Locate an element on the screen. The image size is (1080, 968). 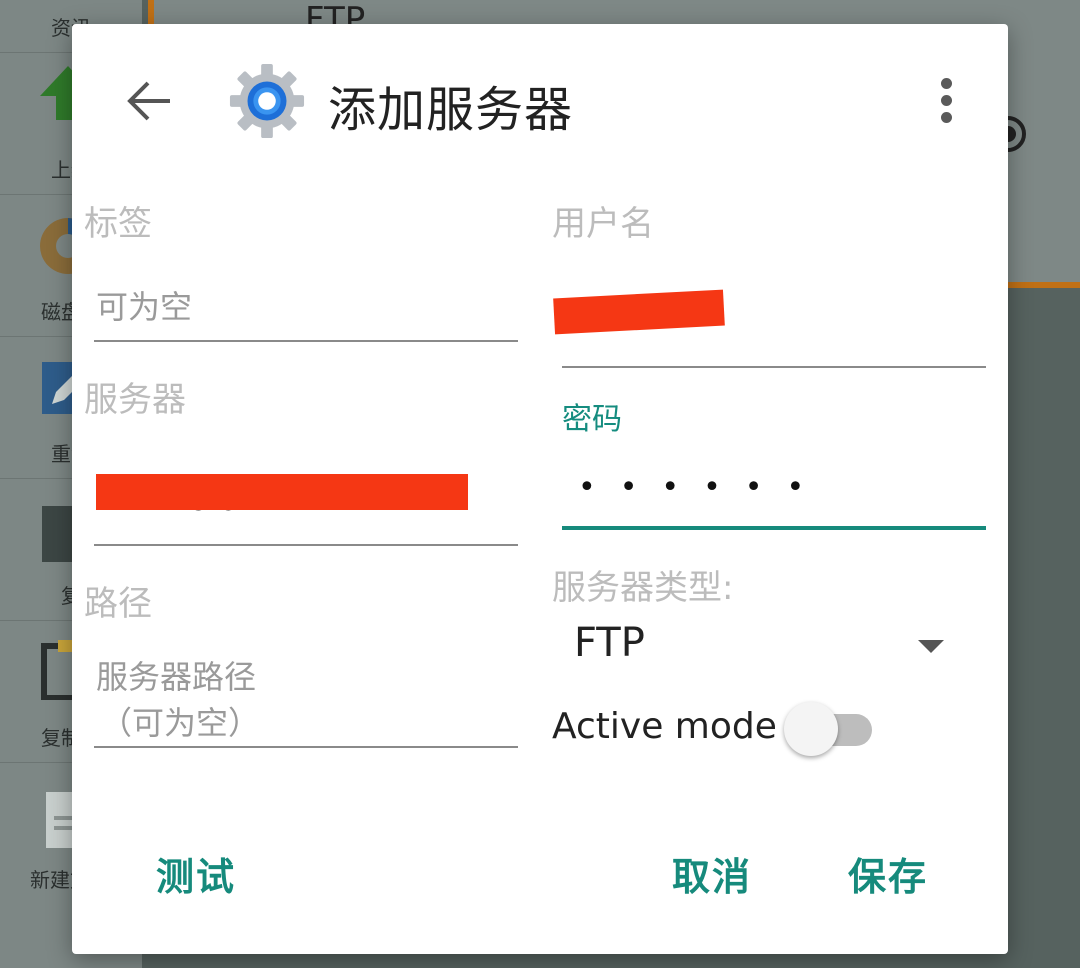
username-field-label: 用户名 is located at coordinates (603, 224).